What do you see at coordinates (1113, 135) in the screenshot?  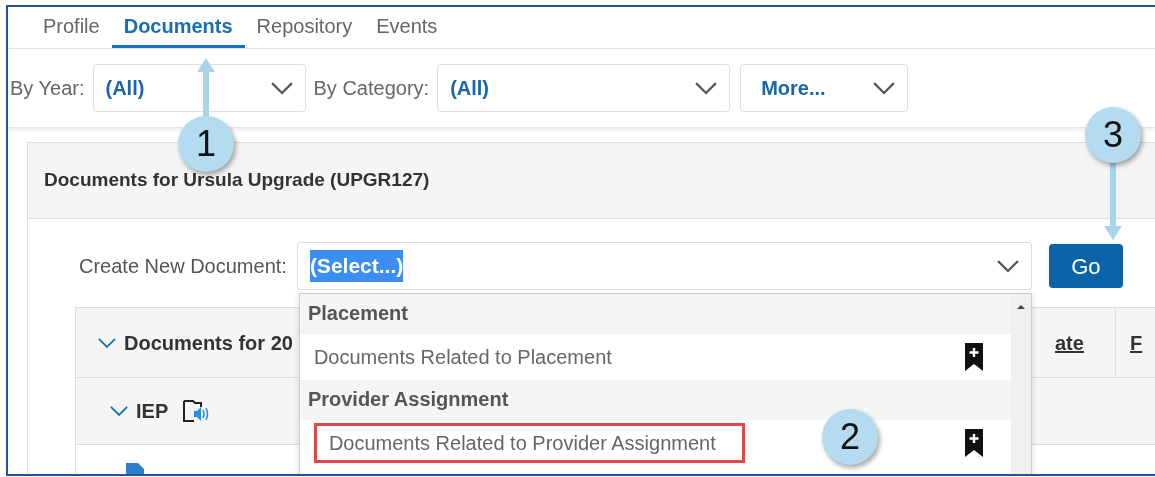 I see `step-callout: 3` at bounding box center [1113, 135].